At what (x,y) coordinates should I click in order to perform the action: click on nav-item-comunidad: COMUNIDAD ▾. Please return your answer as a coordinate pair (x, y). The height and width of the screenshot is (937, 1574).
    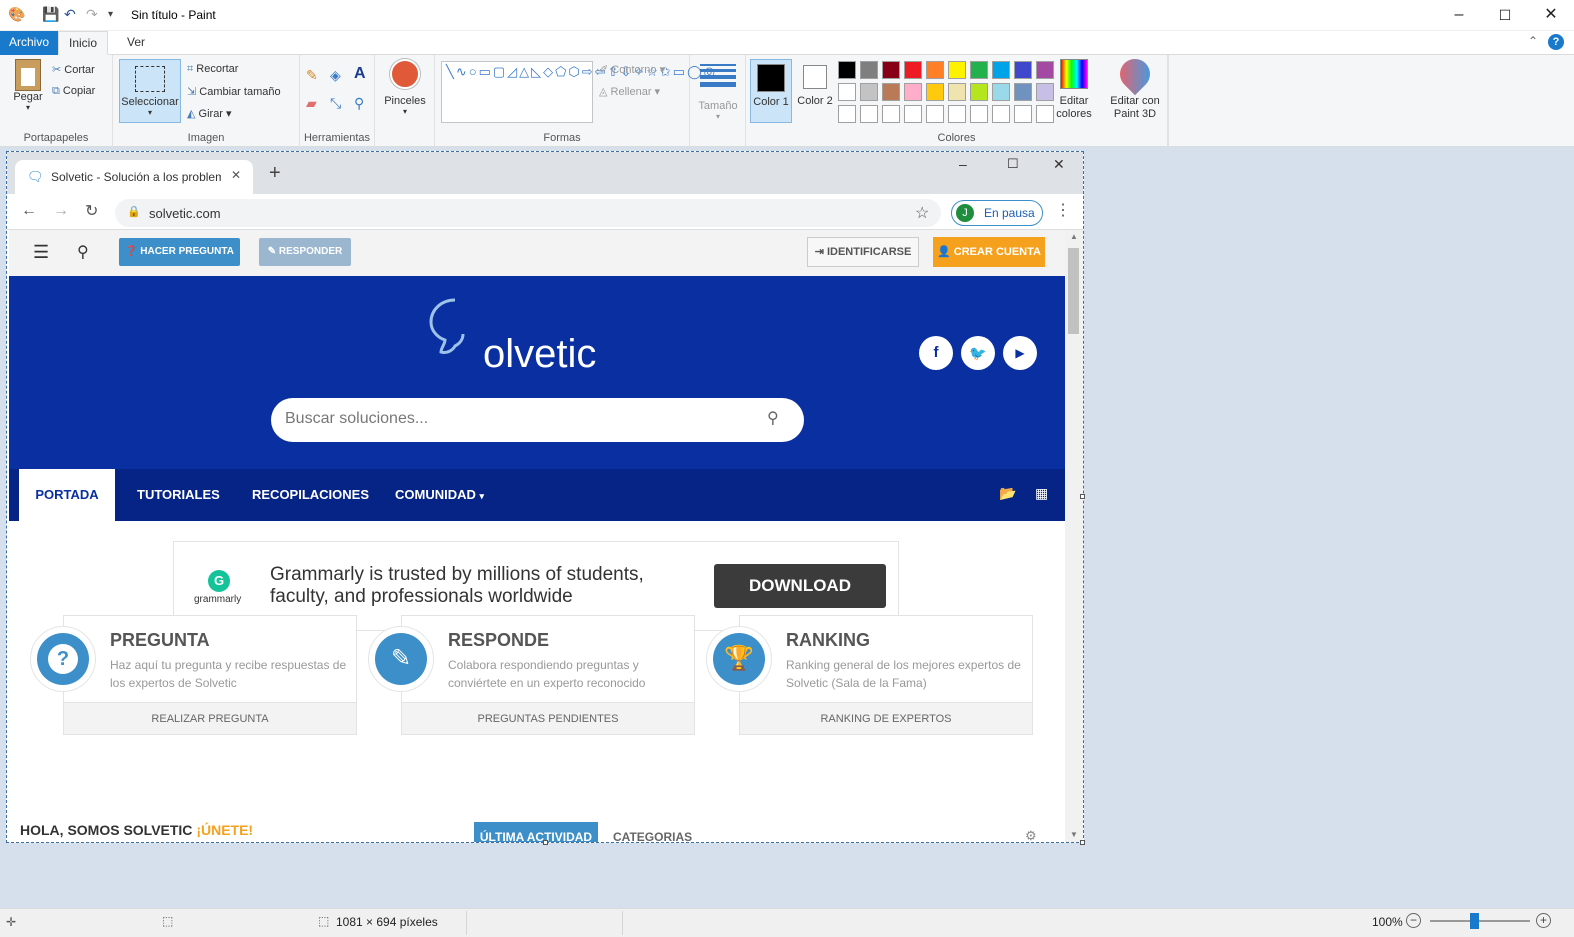
    Looking at the image, I should click on (439, 495).